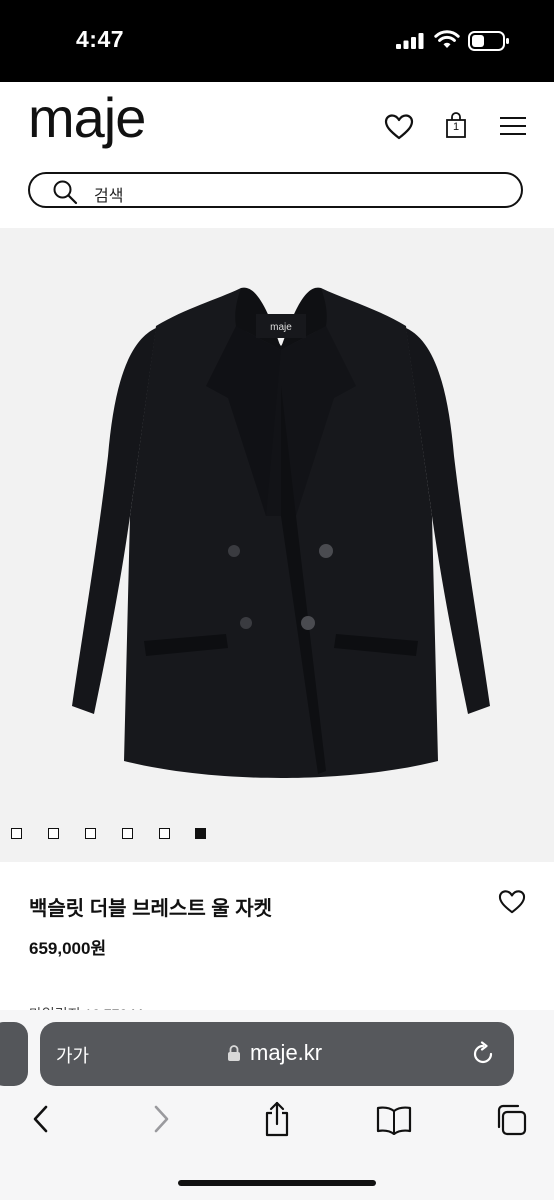  Describe the element at coordinates (511, 1120) in the screenshot. I see `tabs-icon` at that location.